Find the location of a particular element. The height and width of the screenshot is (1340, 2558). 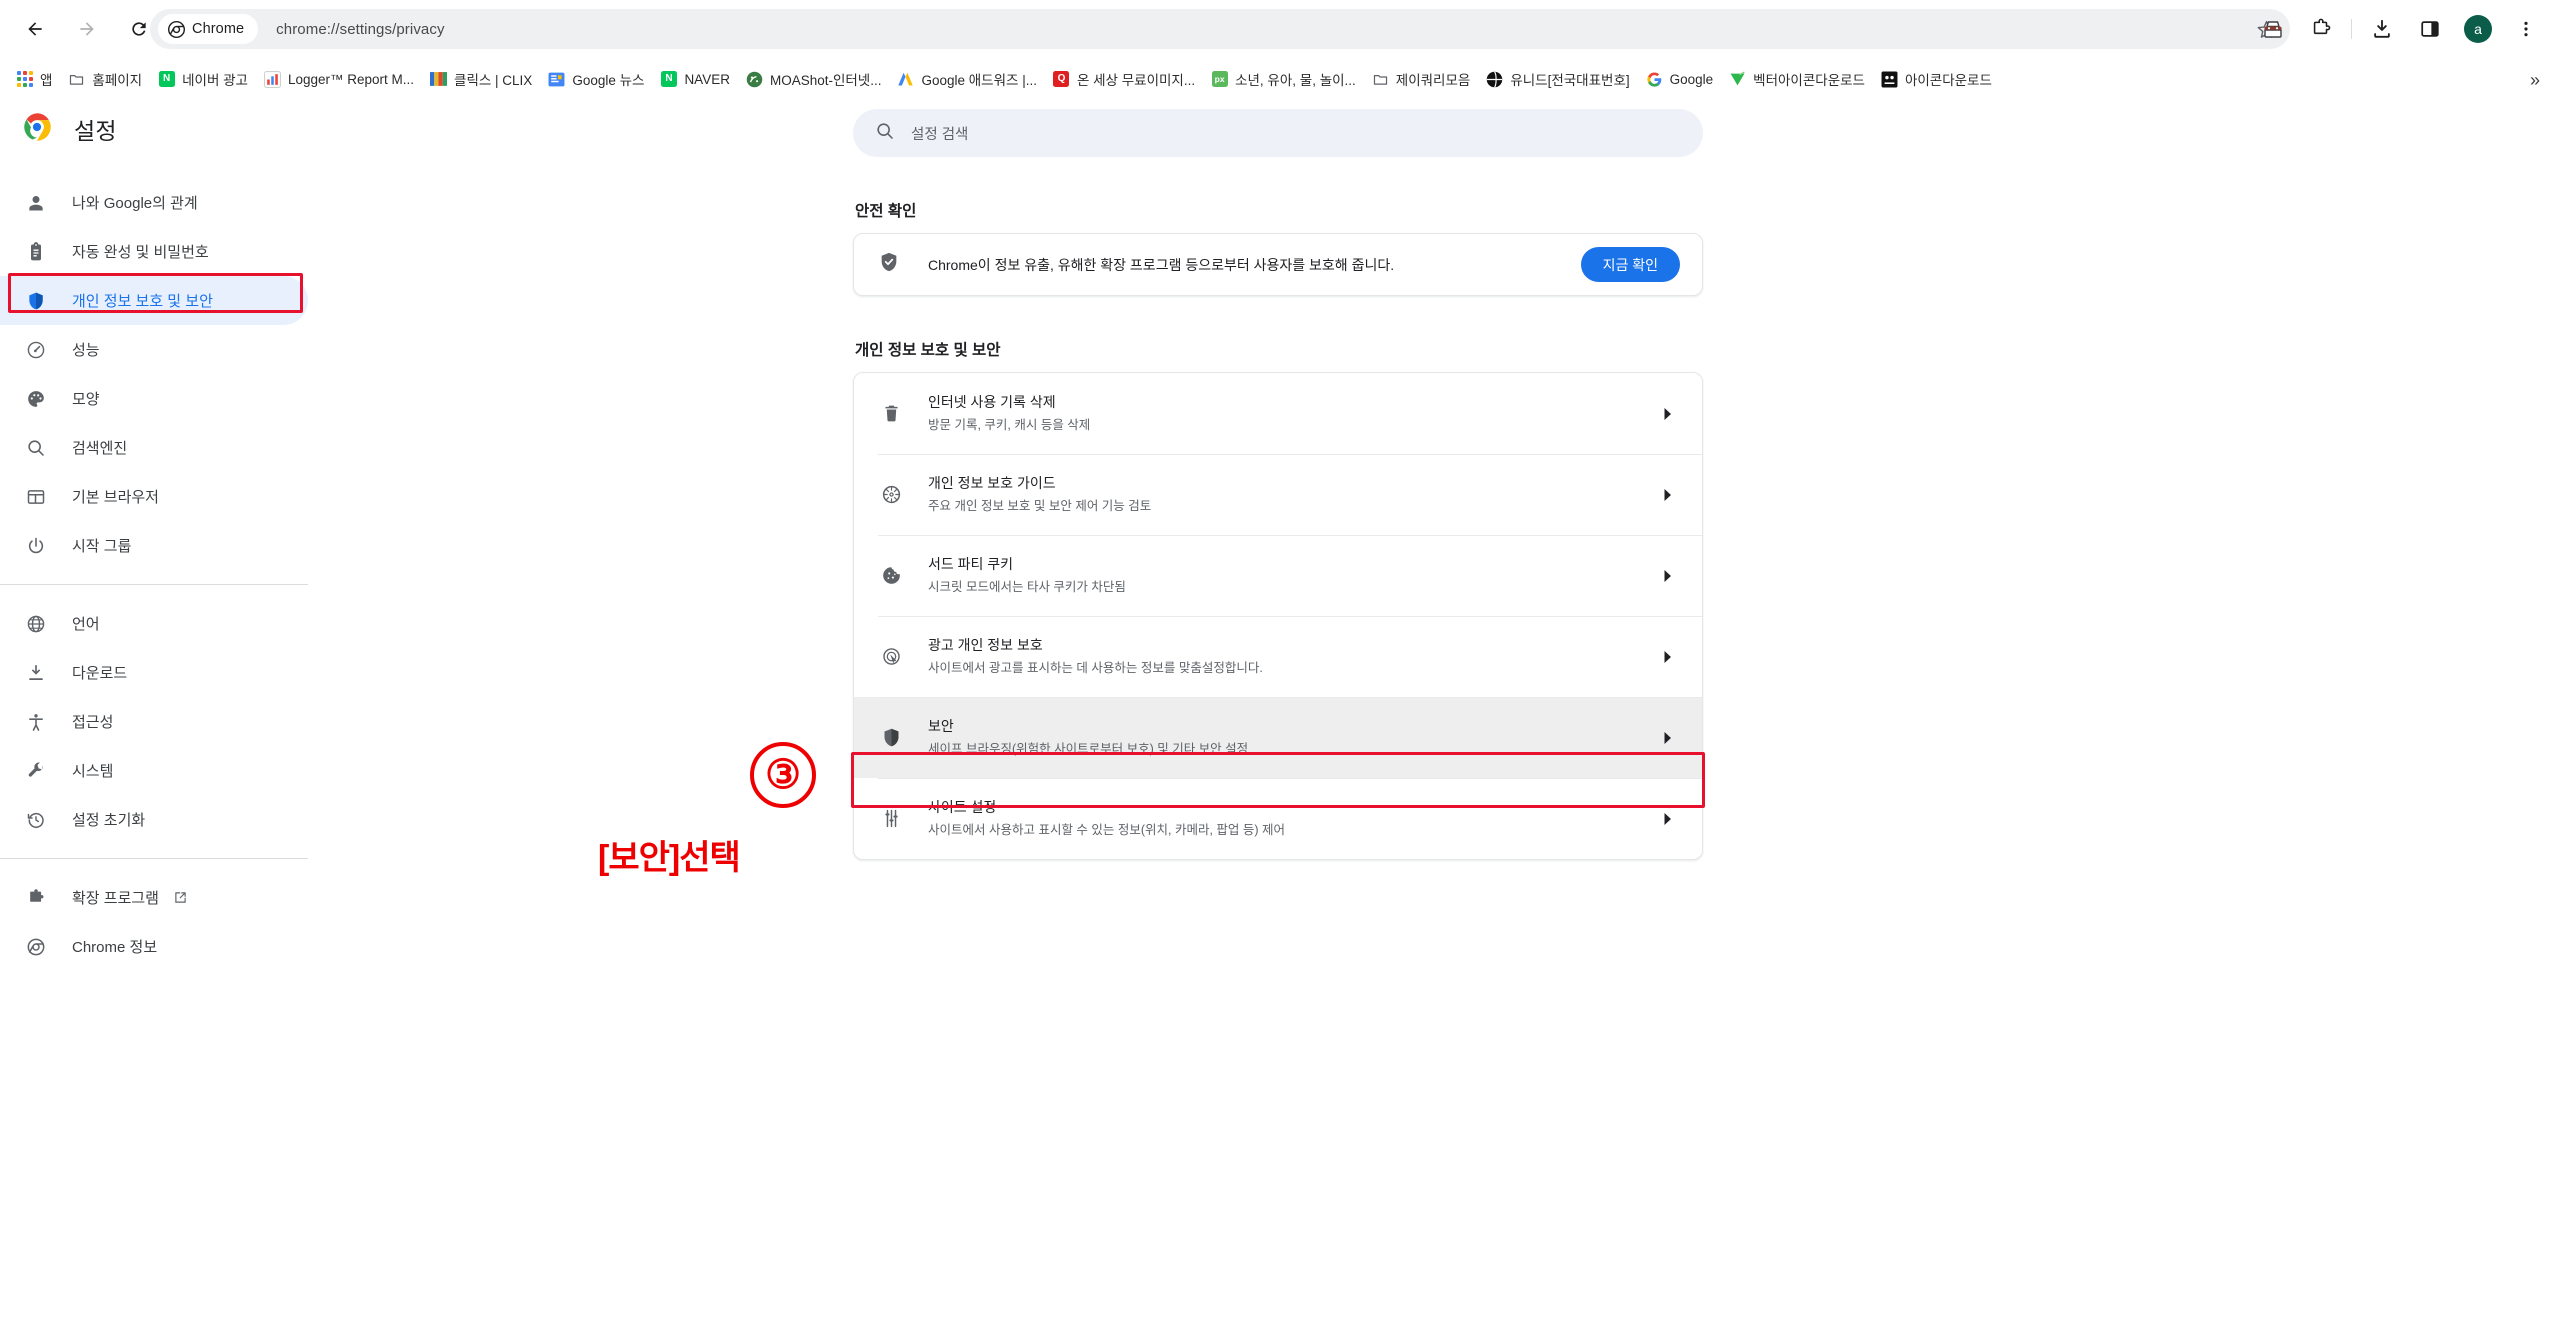

search-input: 설정 검색 is located at coordinates (939, 133).